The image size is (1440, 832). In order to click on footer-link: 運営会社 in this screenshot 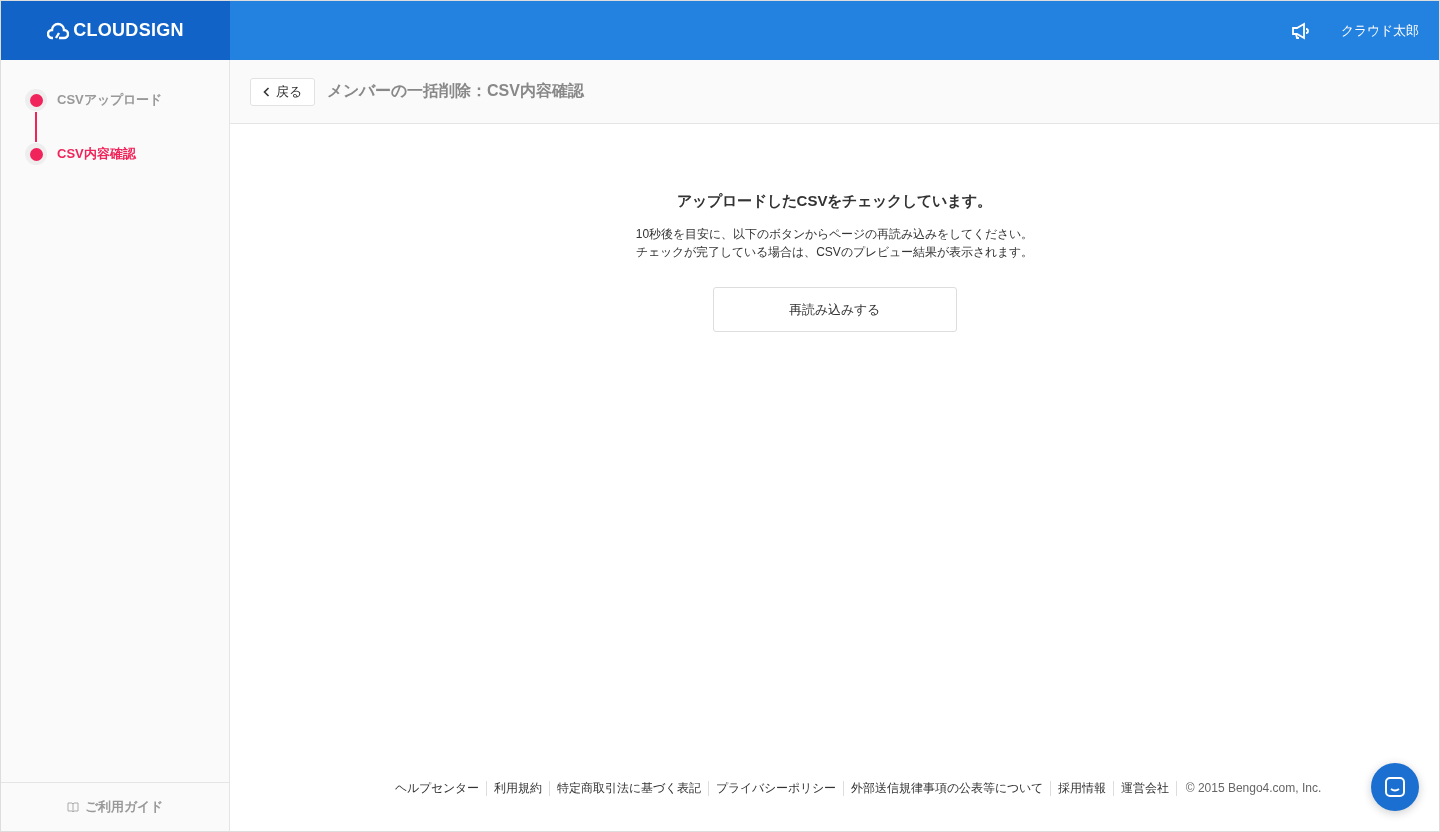, I will do `click(1145, 788)`.